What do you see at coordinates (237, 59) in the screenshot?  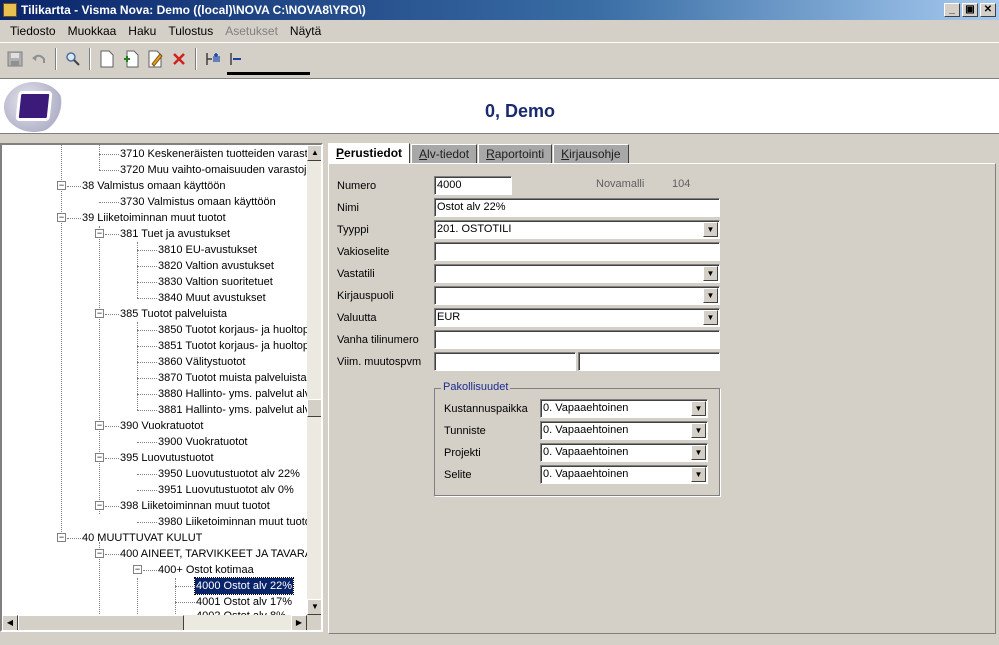 I see `tree-collapse-icon` at bounding box center [237, 59].